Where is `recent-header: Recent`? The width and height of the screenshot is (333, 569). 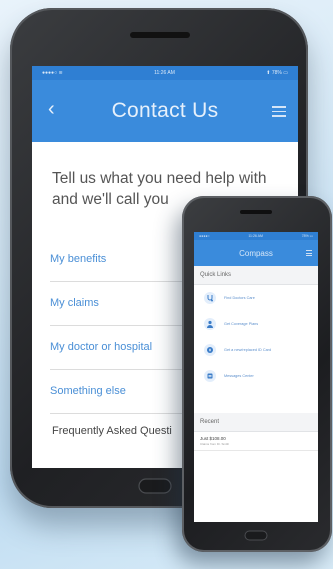
recent-header: Recent is located at coordinates (256, 422).